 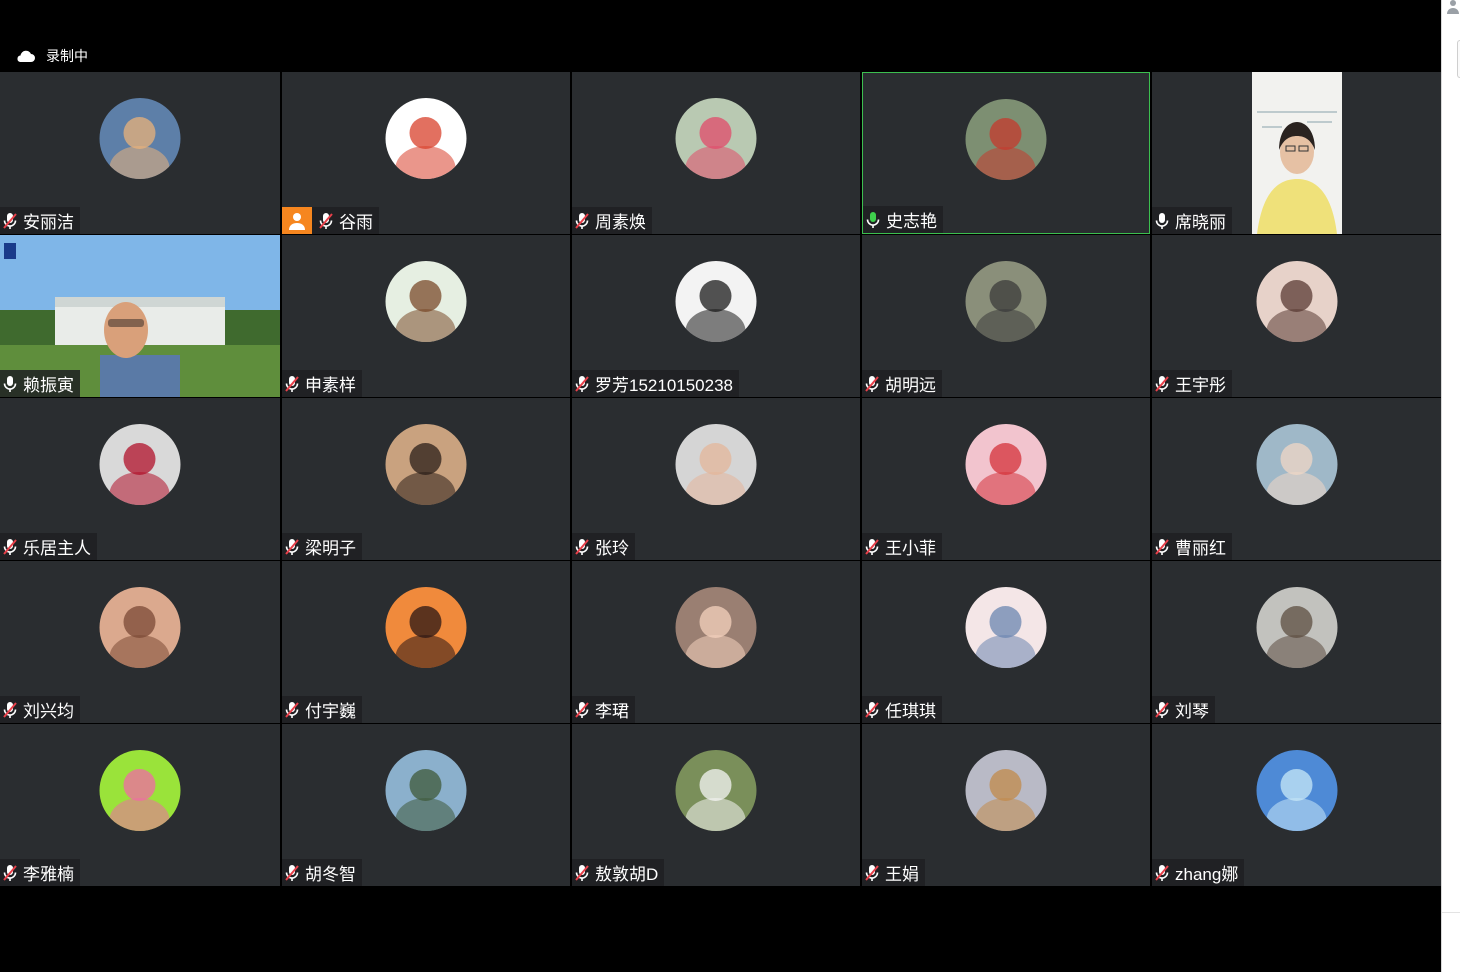 I want to click on participant-name: 刘琴, so click(x=1192, y=711).